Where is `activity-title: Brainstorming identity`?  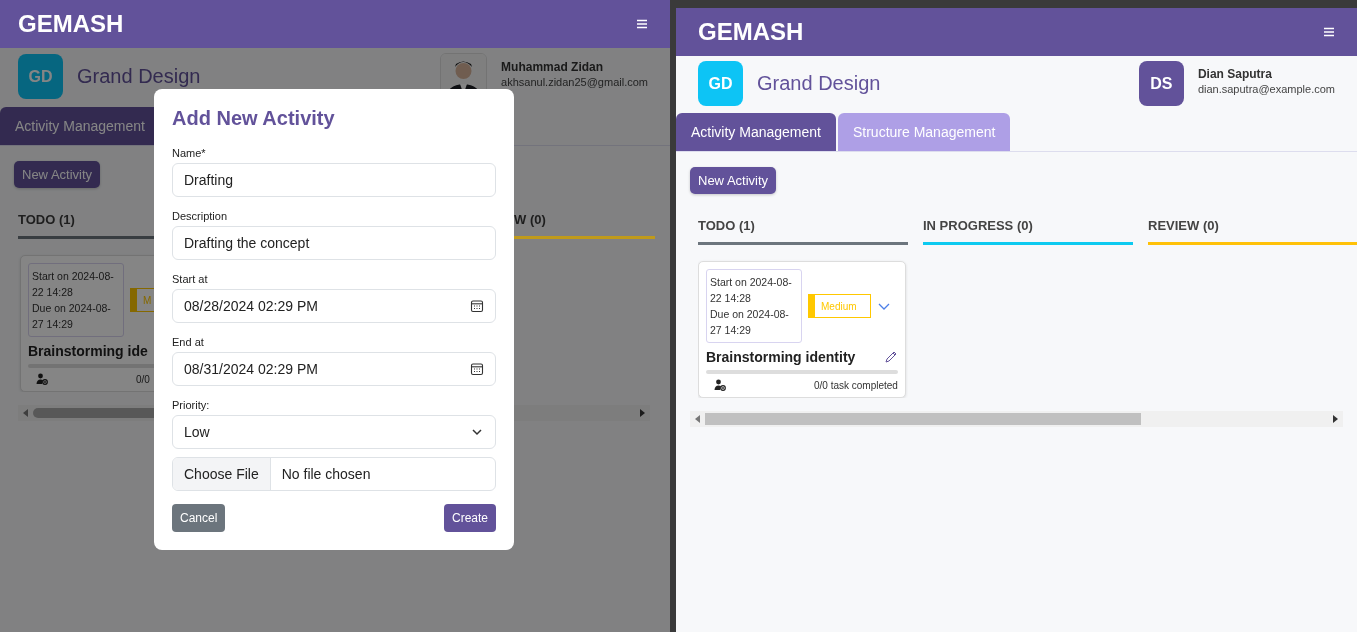 activity-title: Brainstorming identity is located at coordinates (781, 357).